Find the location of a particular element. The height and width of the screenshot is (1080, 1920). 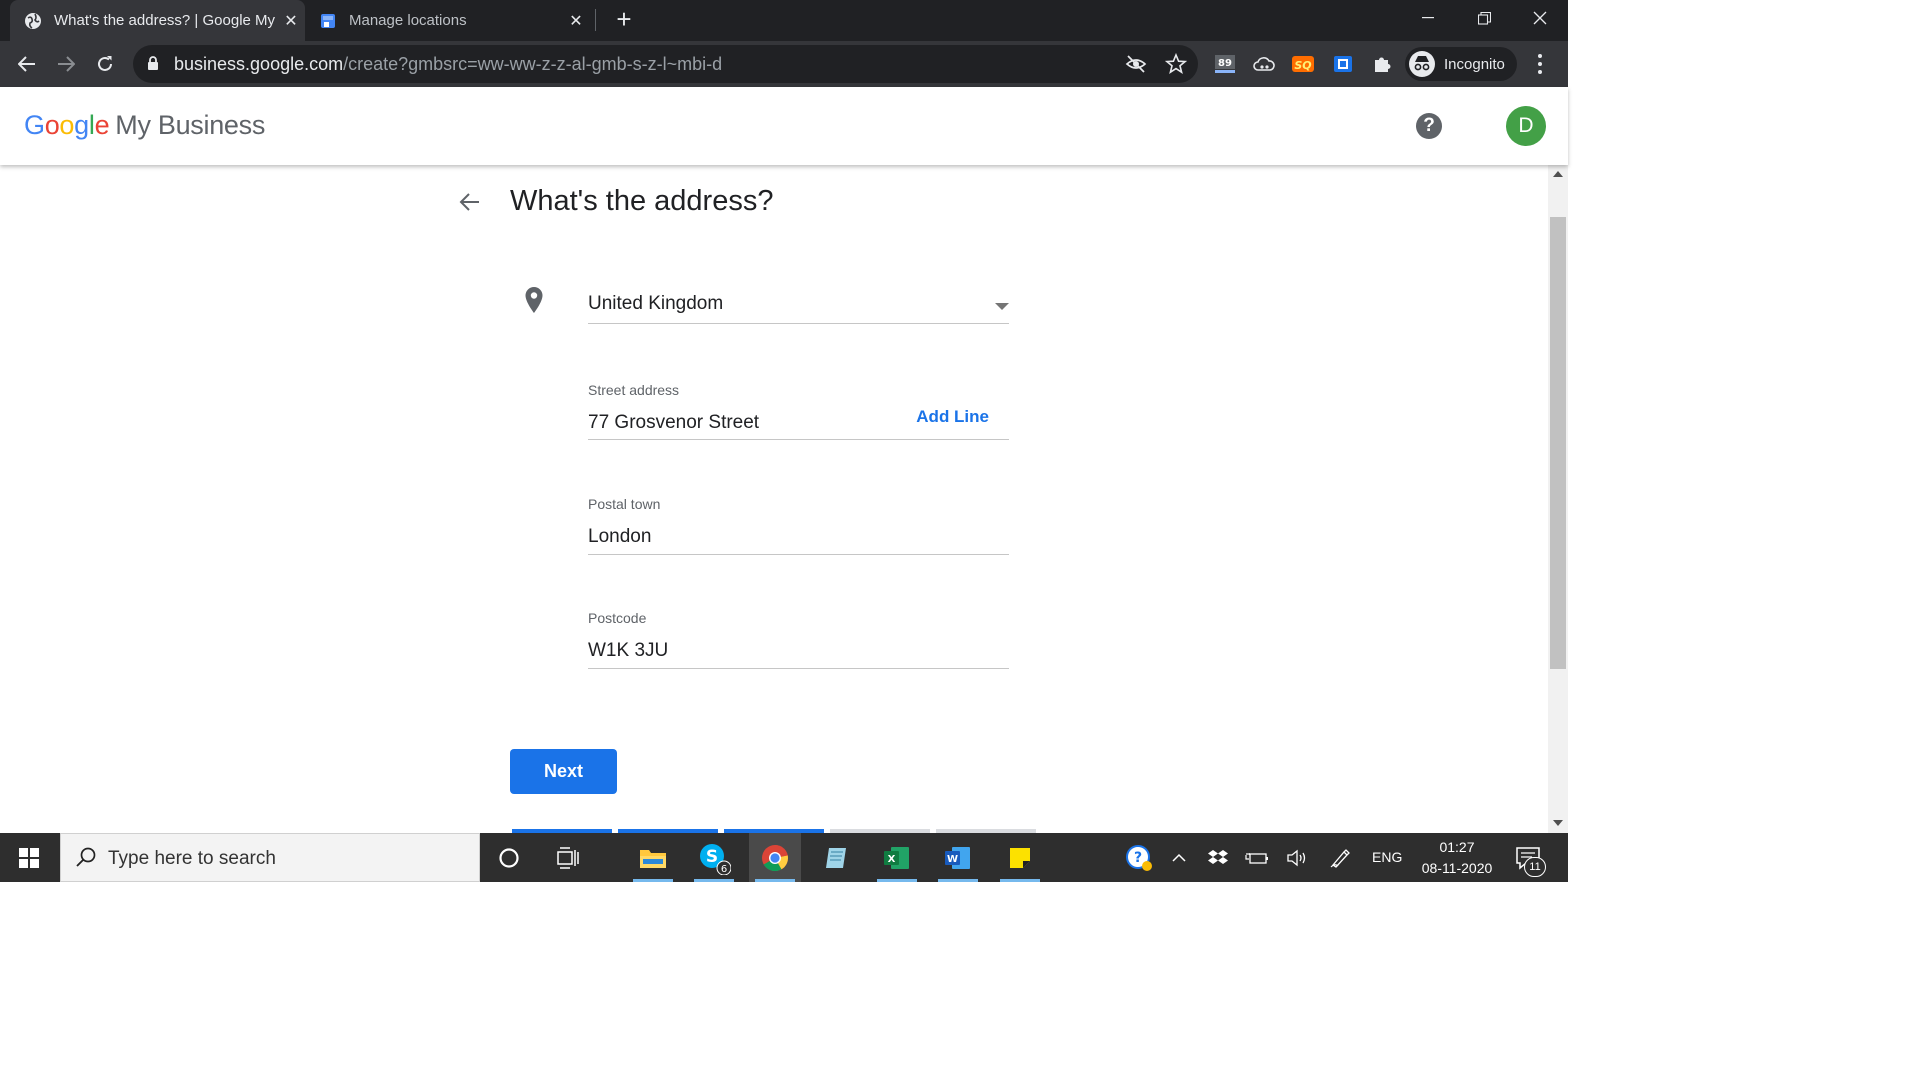

new-tab-button: + is located at coordinates (624, 20).